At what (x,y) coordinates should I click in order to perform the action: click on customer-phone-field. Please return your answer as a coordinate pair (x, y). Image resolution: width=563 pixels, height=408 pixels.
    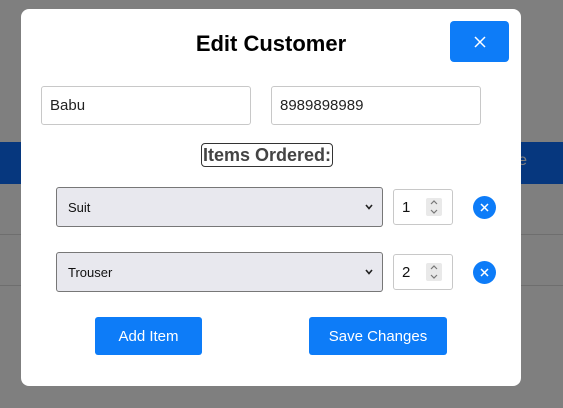
    Looking at the image, I should click on (376, 105).